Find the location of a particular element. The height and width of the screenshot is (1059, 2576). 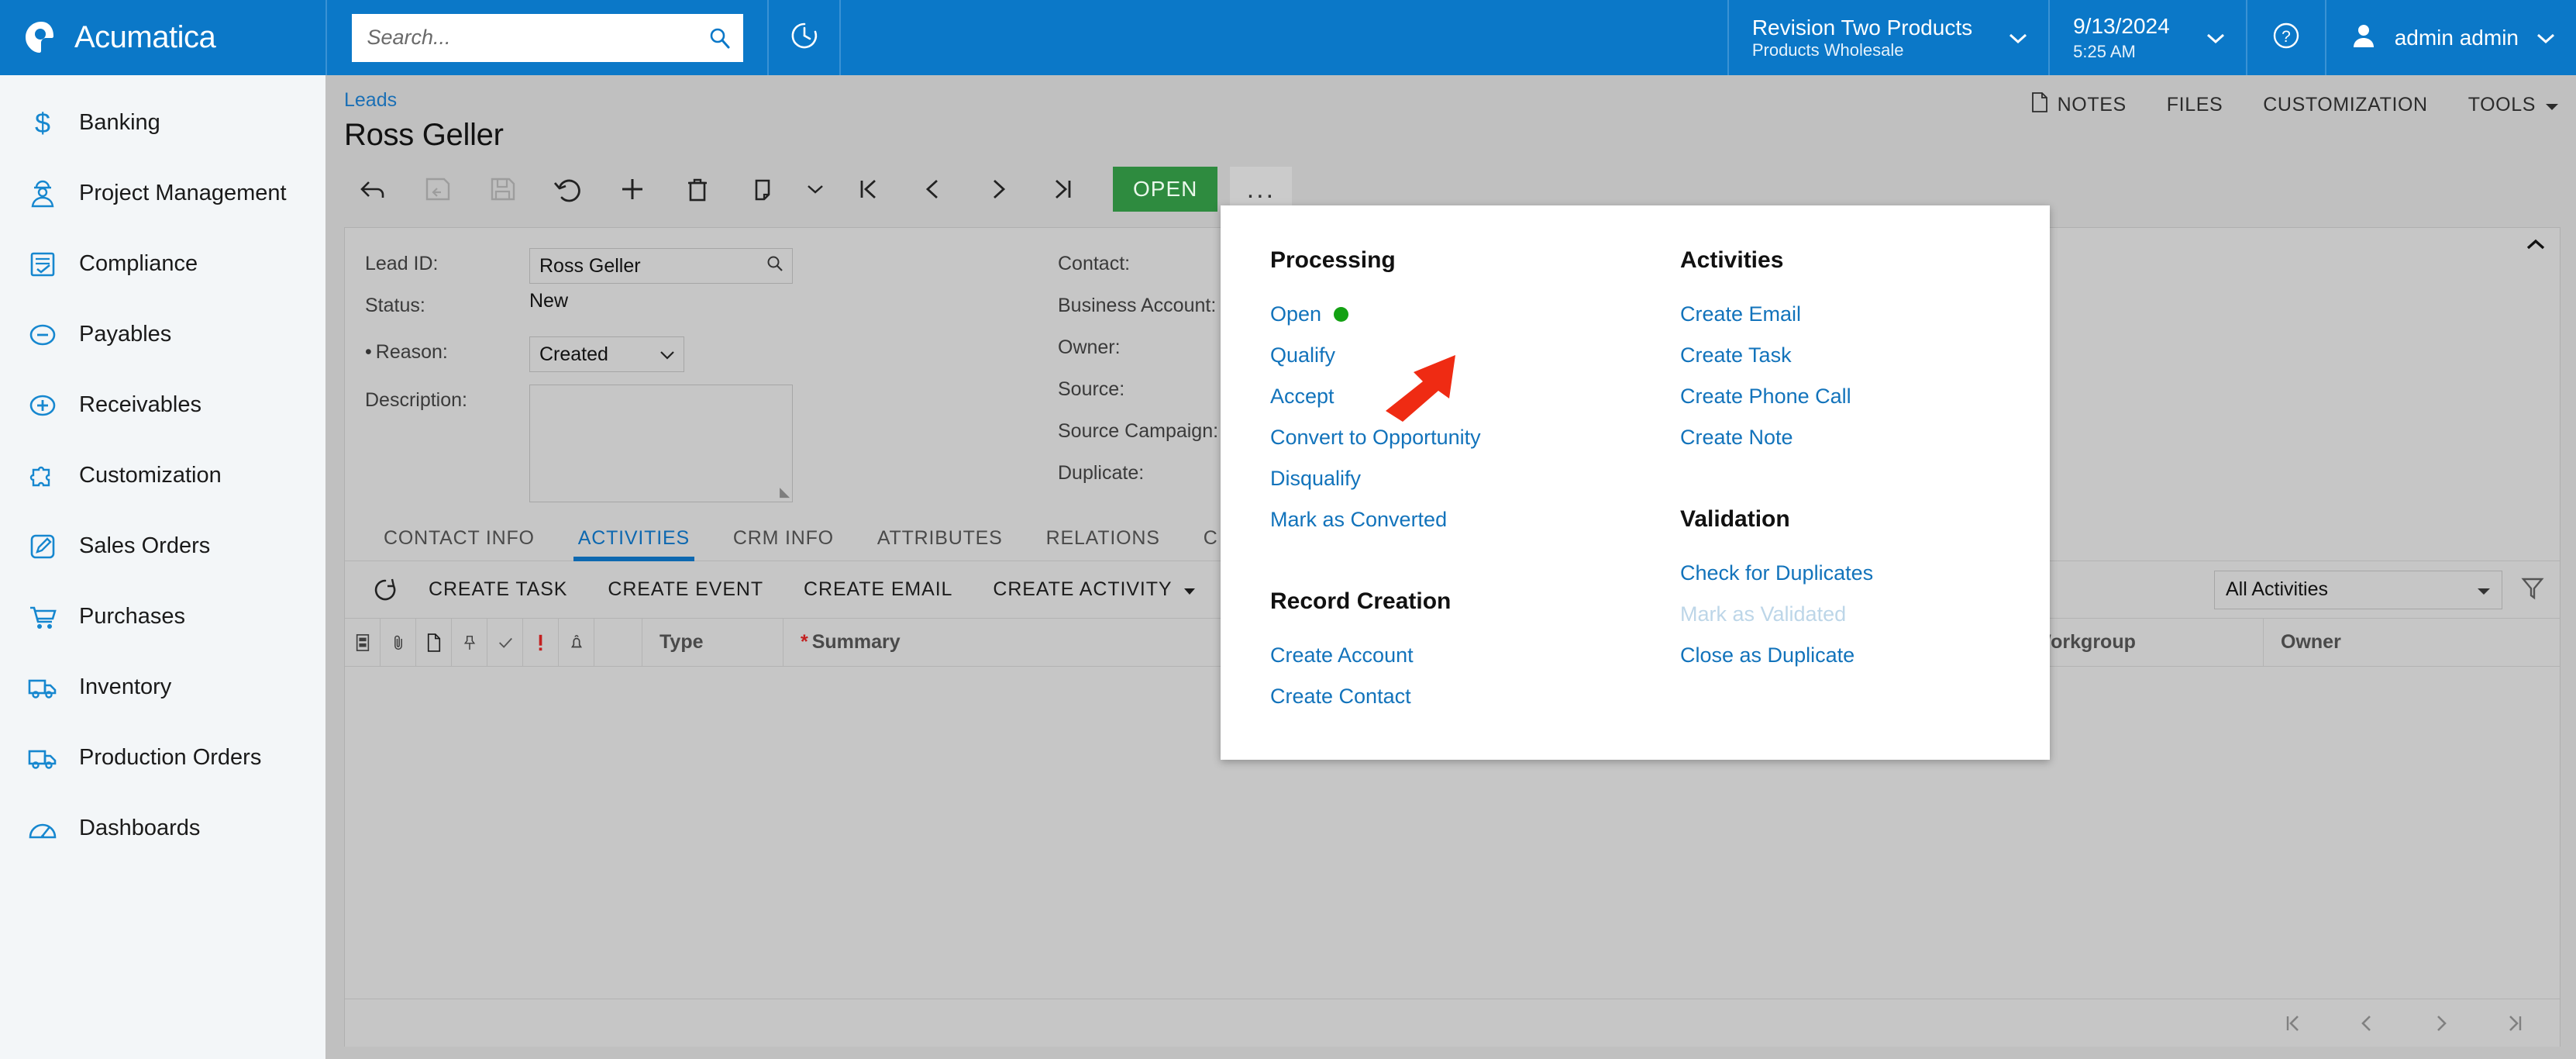

reason-label-text: Reason: is located at coordinates (411, 352).